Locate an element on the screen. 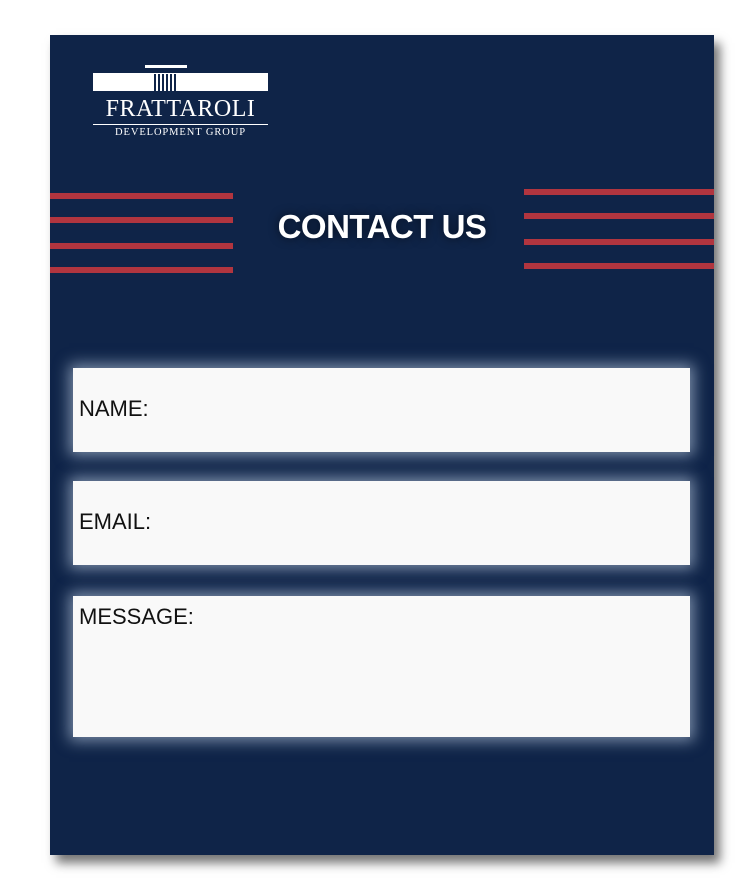 This screenshot has width=746, height=882. page-title: CONTACT US is located at coordinates (382, 226).